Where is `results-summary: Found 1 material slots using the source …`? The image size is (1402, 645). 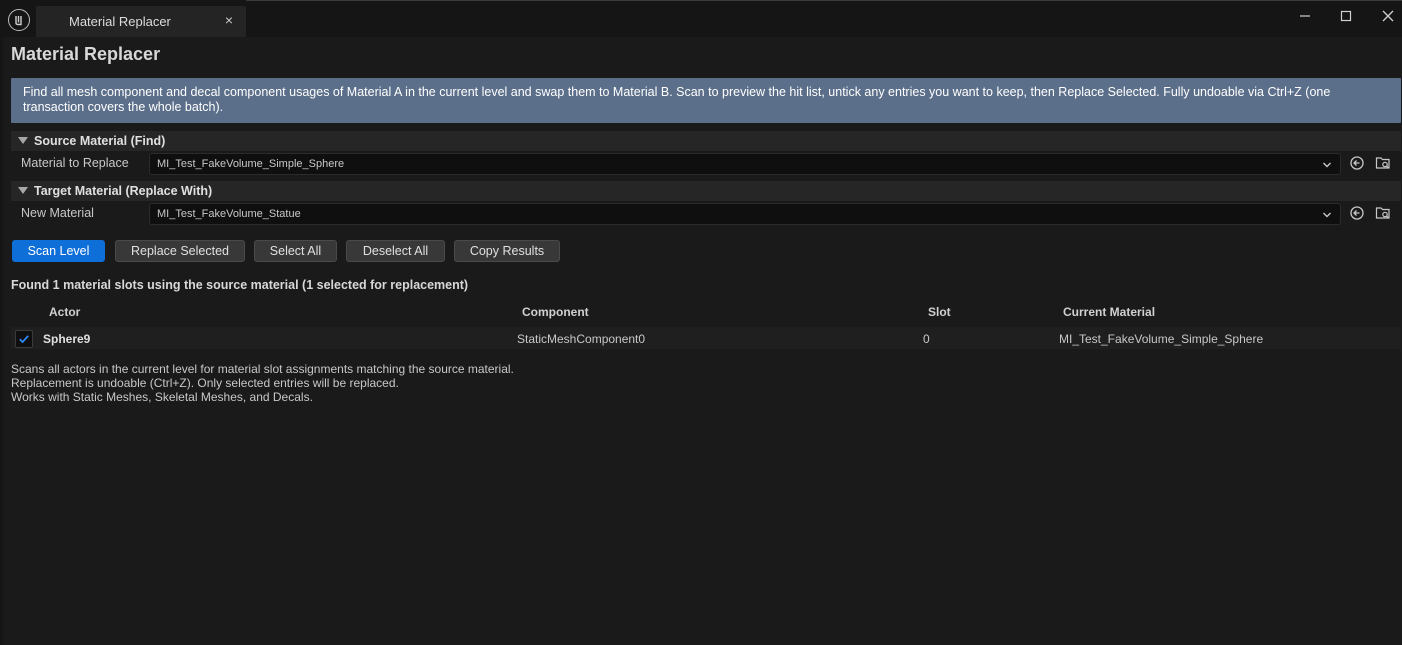
results-summary: Found 1 material slots using the source … is located at coordinates (240, 285).